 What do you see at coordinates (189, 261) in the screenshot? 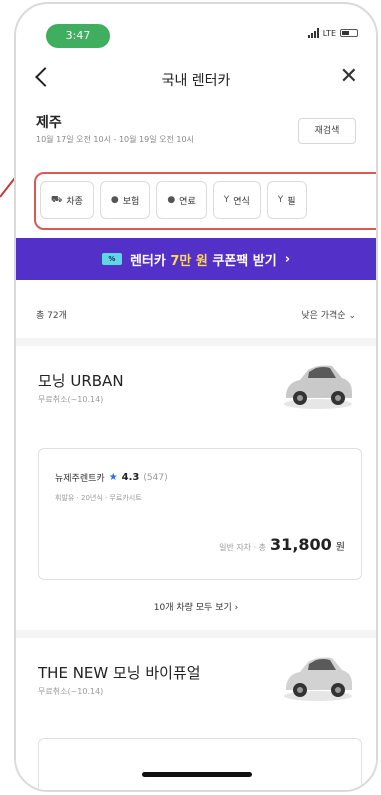
I see `coupon-highlight: 7만 원` at bounding box center [189, 261].